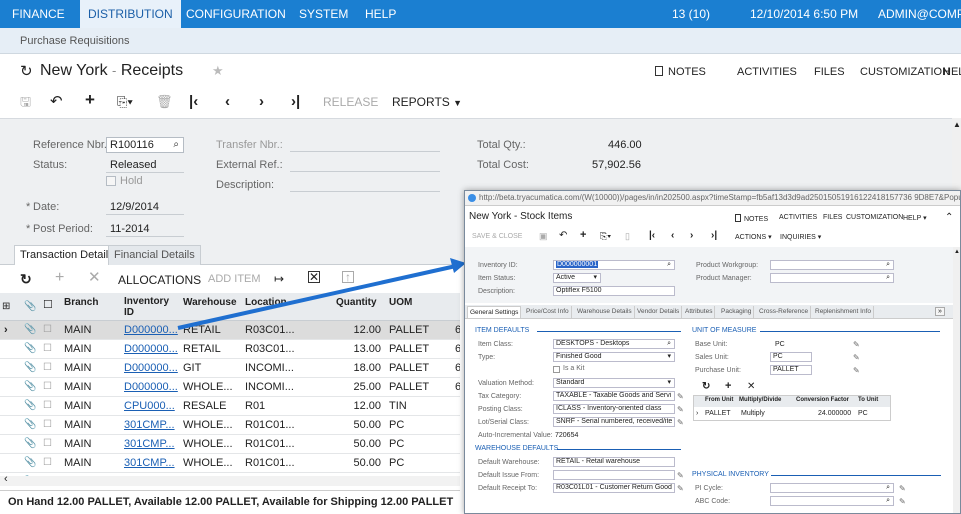 The image size is (961, 514). Describe the element at coordinates (614, 488) in the screenshot. I see `default-receipt-to-field: R03C01L01 - Customer Return Good` at that location.